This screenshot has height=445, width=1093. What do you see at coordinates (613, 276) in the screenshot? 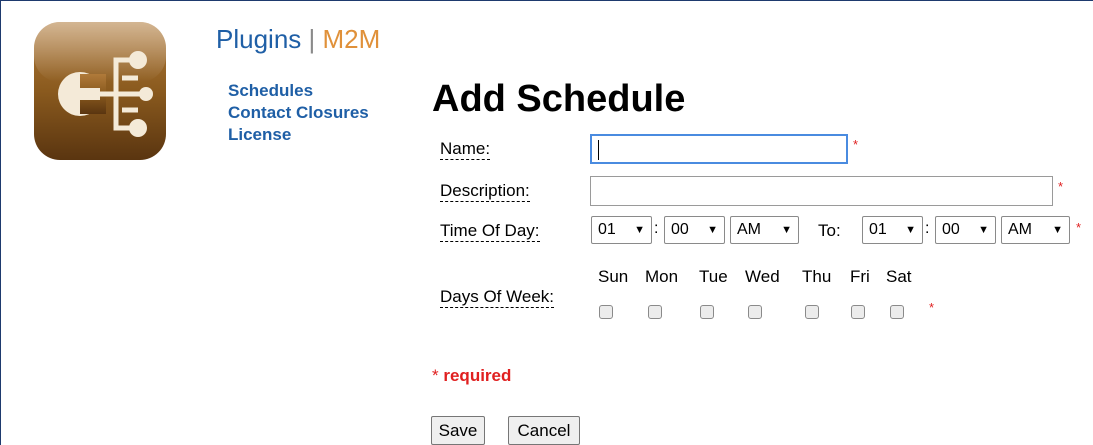
I see `day-label-sun: Sun` at bounding box center [613, 276].